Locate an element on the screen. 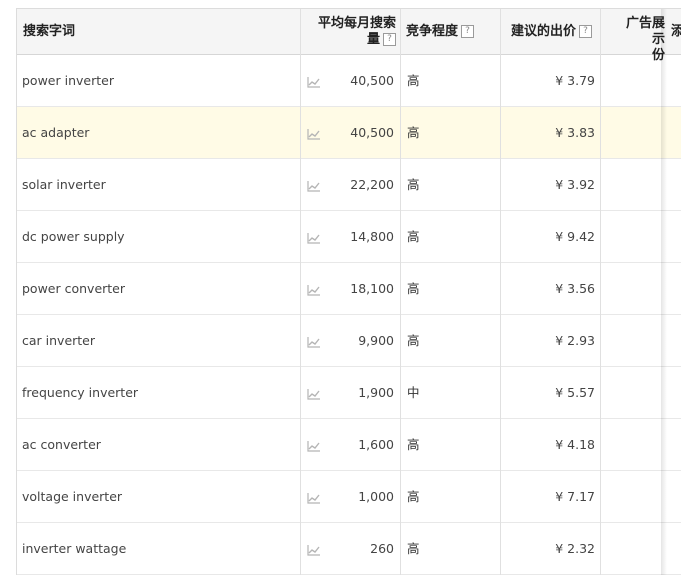 The width and height of the screenshot is (681, 575). volume-cell: 1,000 is located at coordinates (376, 496).